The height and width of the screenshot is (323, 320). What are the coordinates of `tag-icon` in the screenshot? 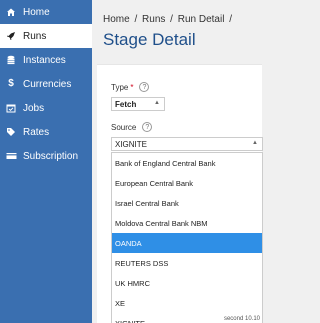 It's located at (11, 132).